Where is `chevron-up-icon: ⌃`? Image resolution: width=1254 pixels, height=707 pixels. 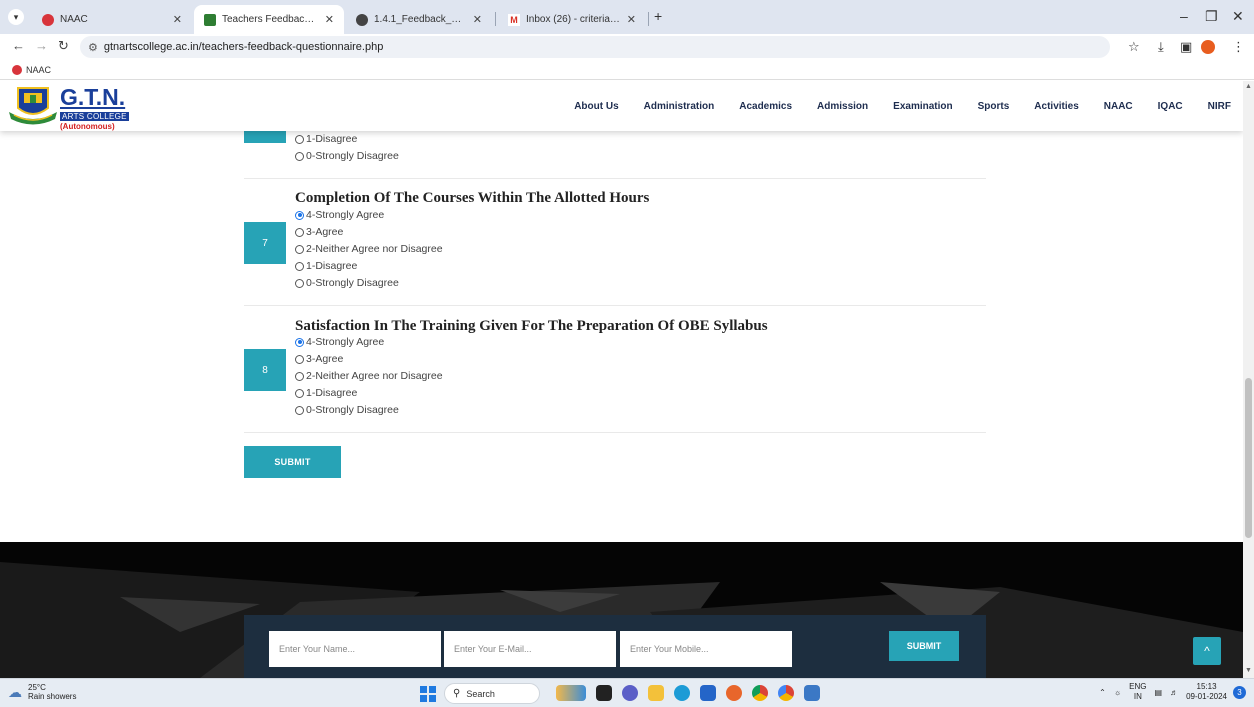 chevron-up-icon: ⌃ is located at coordinates (1102, 692).